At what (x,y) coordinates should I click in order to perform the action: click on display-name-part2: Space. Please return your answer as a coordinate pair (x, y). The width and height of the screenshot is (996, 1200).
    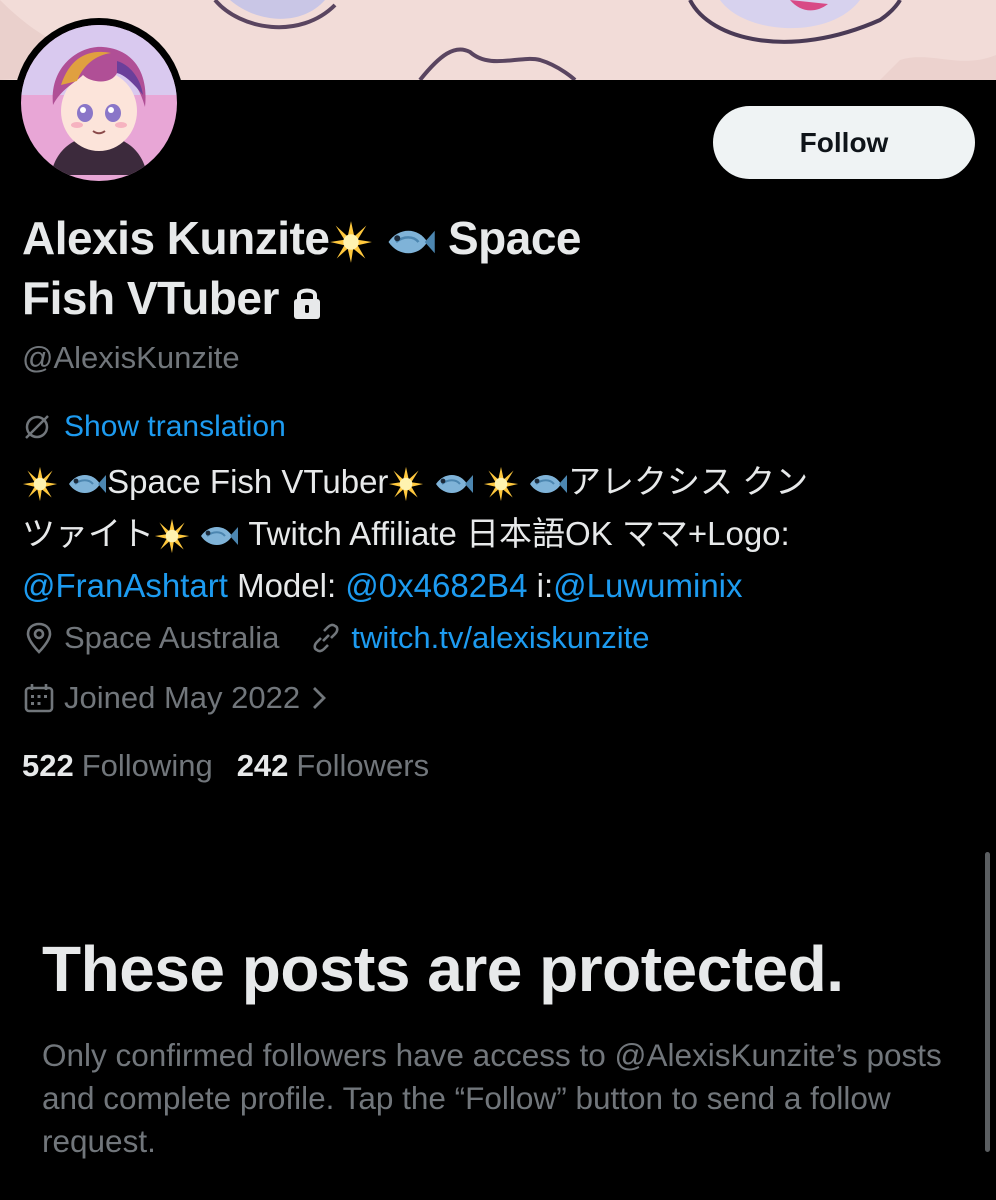
    Looking at the image, I should click on (514, 238).